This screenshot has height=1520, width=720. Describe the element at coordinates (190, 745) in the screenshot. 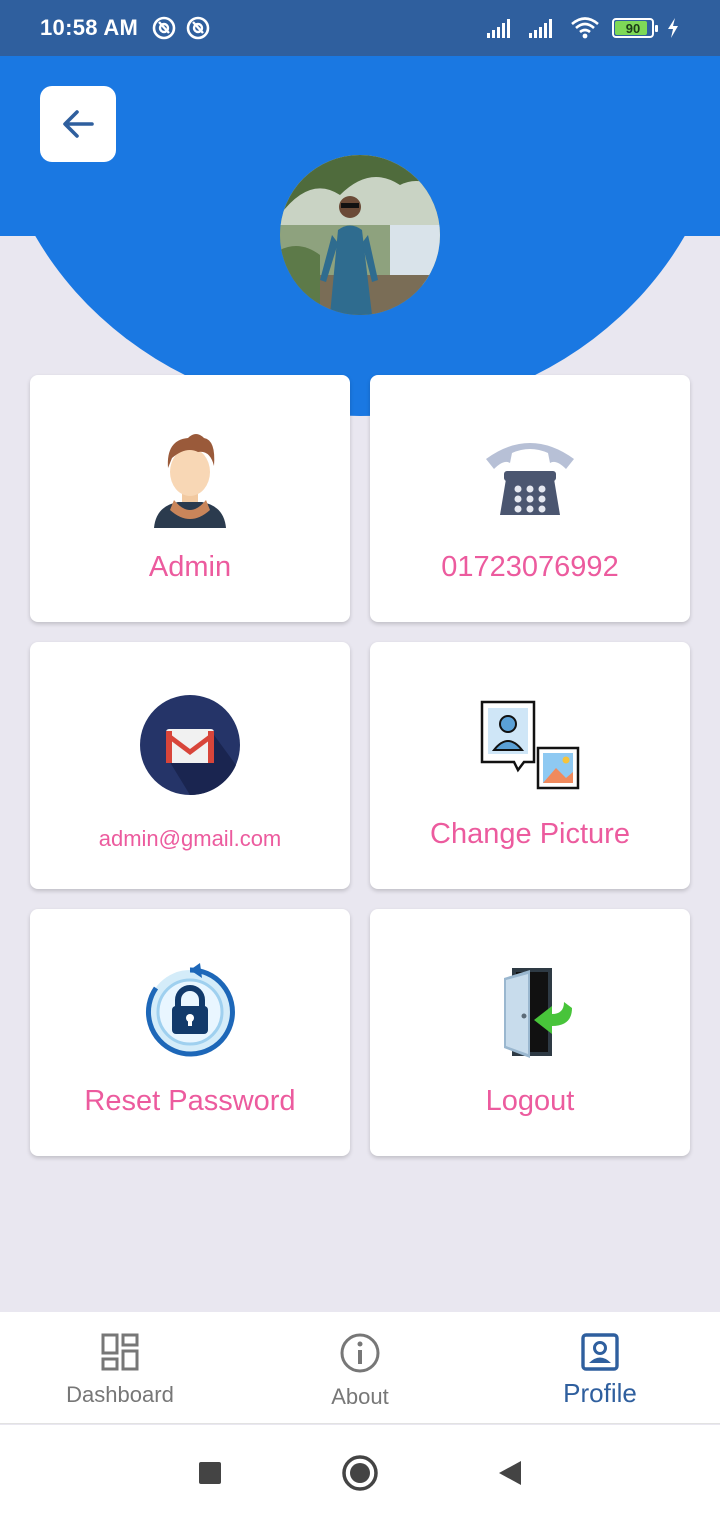

I see `gmail-icon` at that location.